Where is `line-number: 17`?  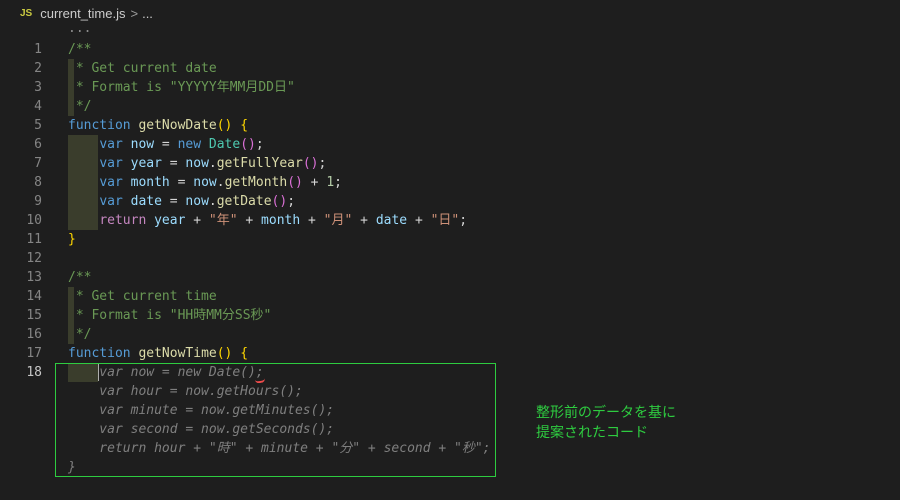
line-number: 17 is located at coordinates (34, 353).